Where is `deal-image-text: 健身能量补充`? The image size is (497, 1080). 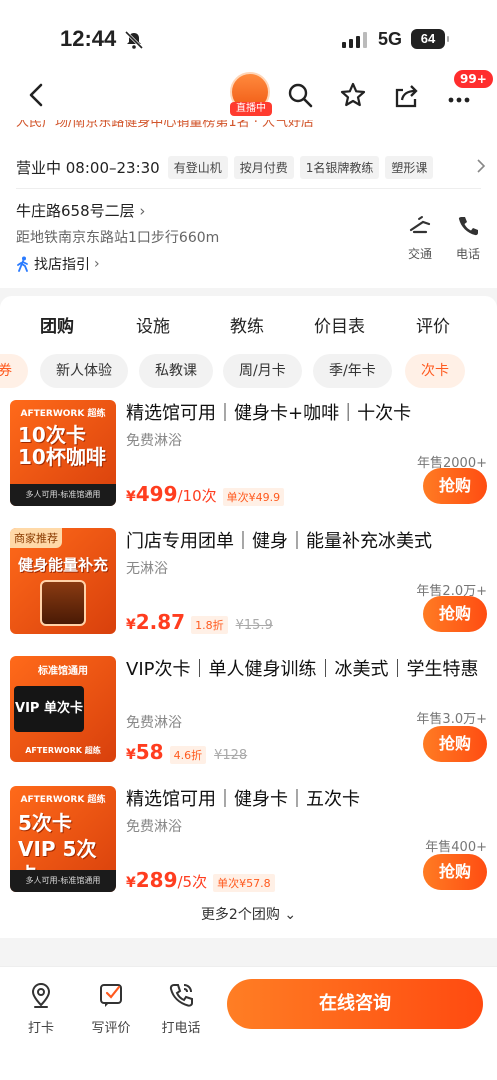 deal-image-text: 健身能量补充 is located at coordinates (63, 565).